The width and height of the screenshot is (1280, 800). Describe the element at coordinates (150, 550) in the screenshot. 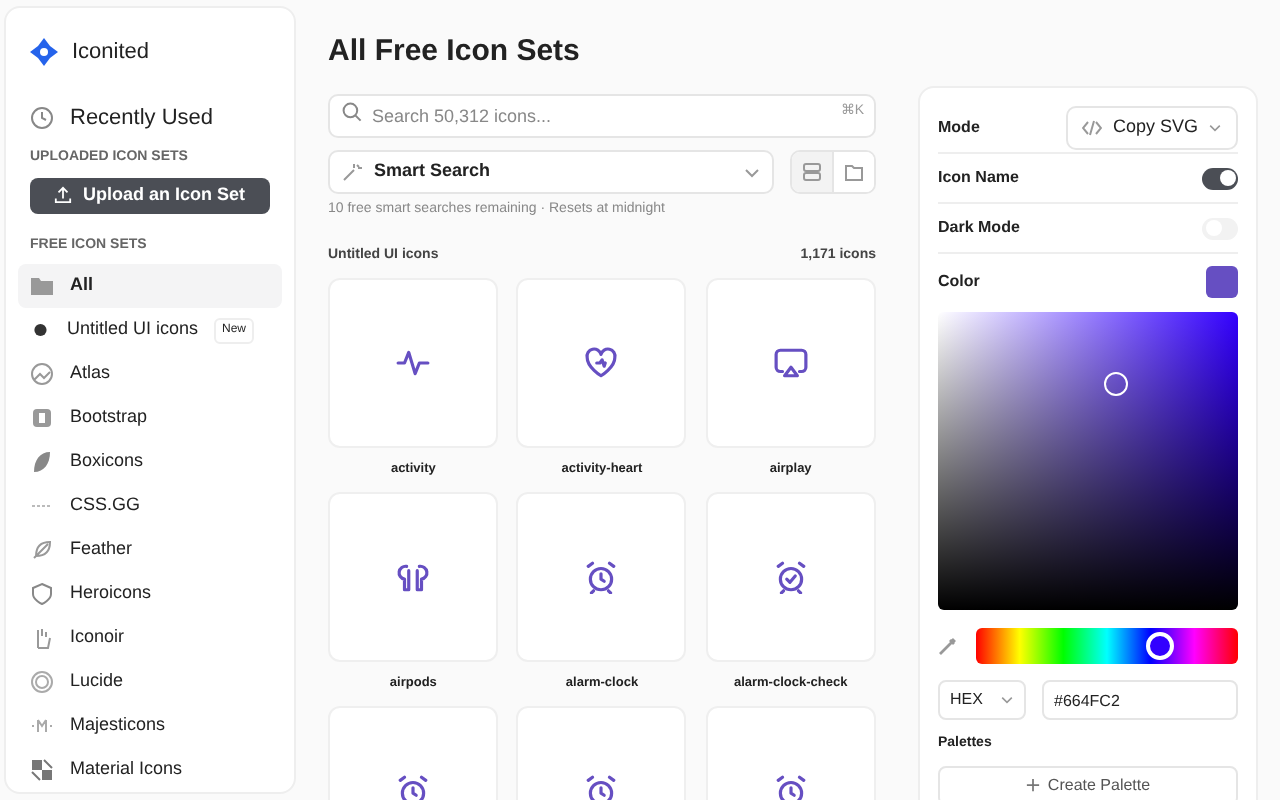

I see `icon-set-item: Feather` at that location.